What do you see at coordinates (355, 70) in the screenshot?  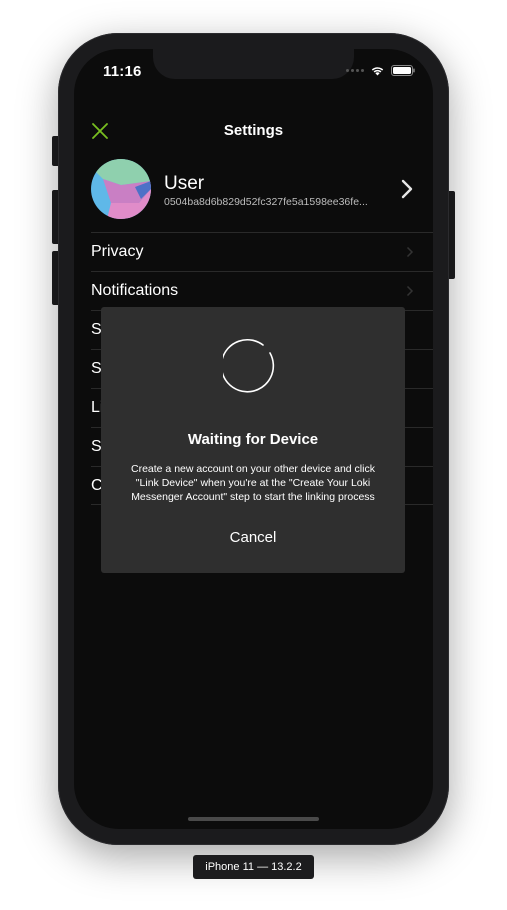 I see `signal-icon` at bounding box center [355, 70].